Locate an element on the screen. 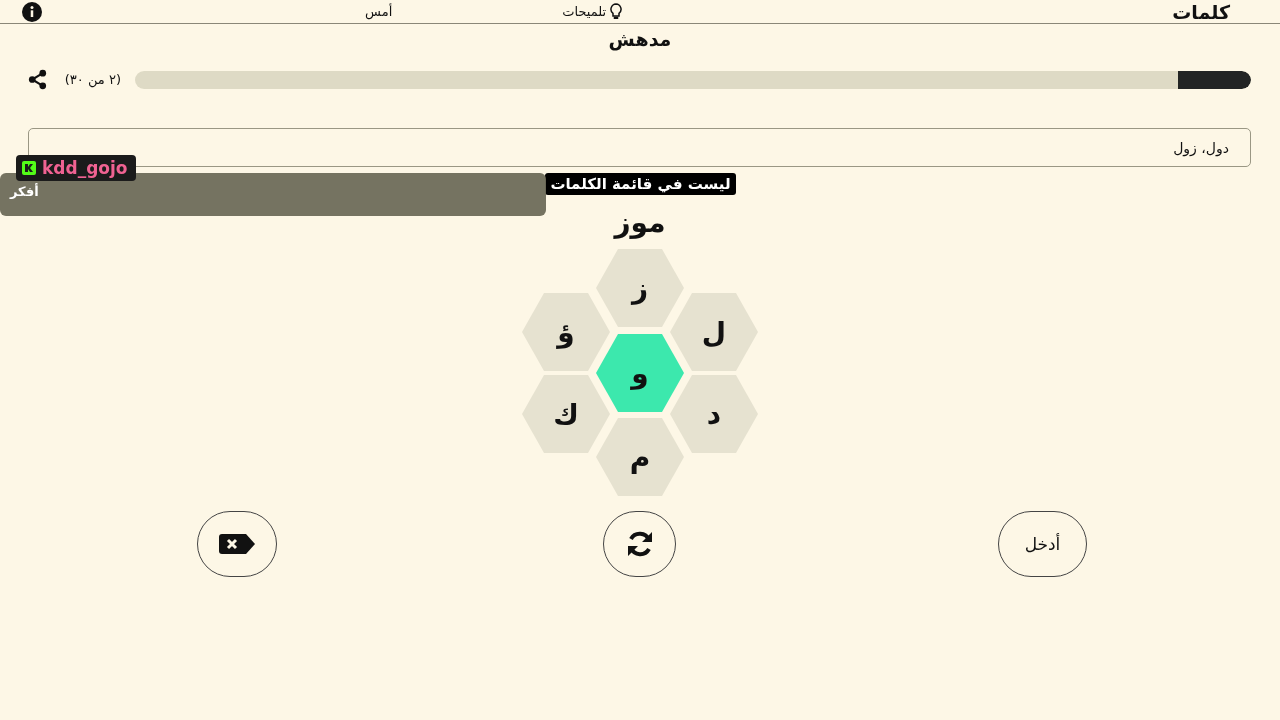  current-word: موز is located at coordinates (639, 223).